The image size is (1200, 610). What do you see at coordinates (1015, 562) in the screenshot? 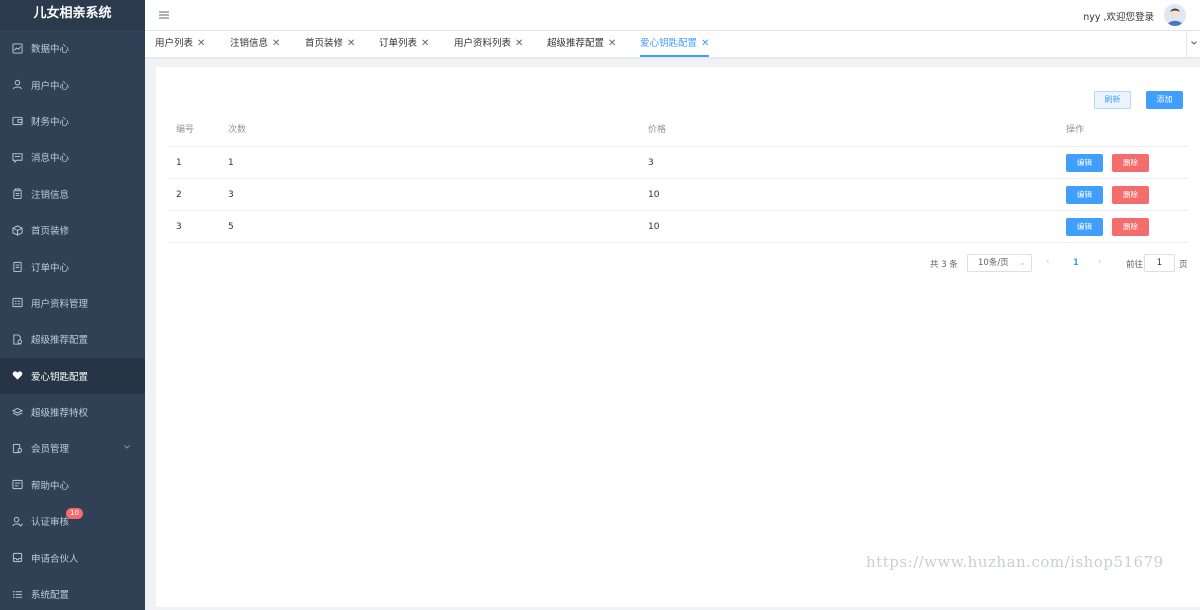
I see `watermark: https://www.huzhan.com/ishop51679` at bounding box center [1015, 562].